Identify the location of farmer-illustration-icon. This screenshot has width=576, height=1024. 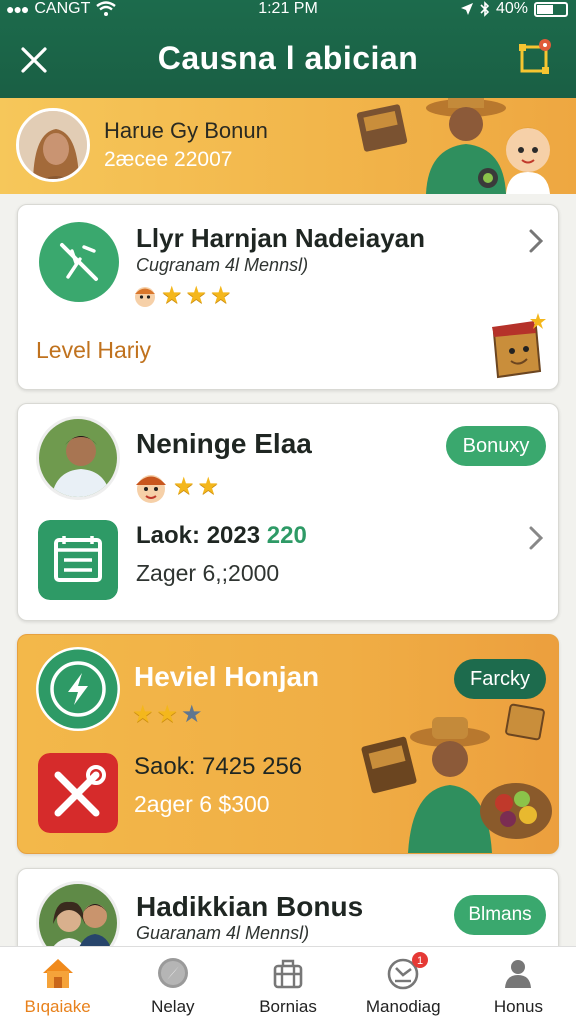
(456, 778).